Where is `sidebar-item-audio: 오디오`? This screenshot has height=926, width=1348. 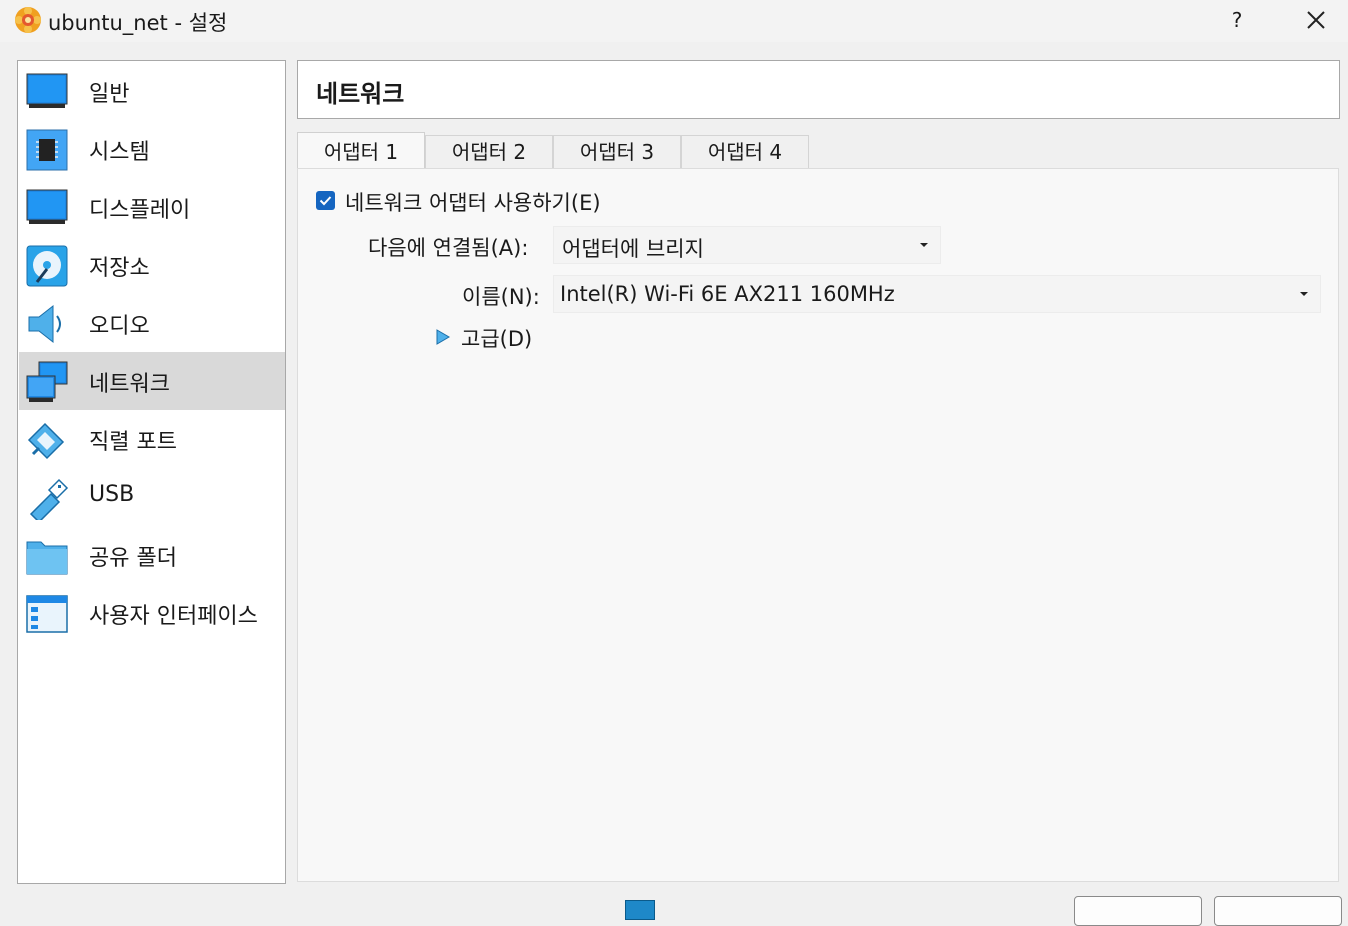
sidebar-item-audio: 오디오 is located at coordinates (152, 323).